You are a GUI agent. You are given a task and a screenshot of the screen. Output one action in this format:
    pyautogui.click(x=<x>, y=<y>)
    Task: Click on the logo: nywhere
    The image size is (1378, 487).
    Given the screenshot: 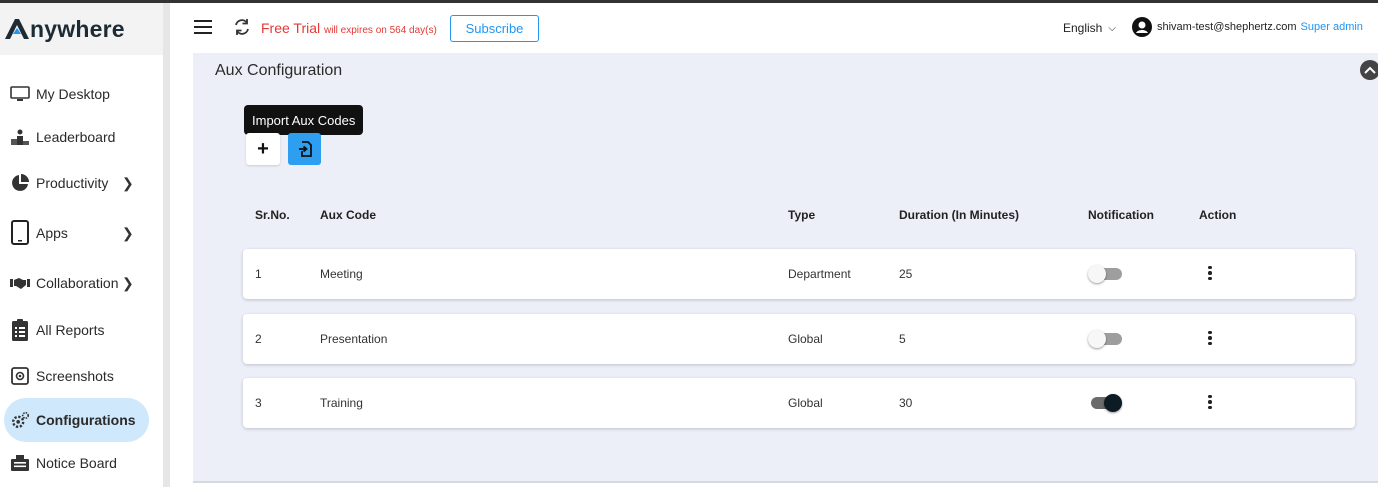 What is the action you would take?
    pyautogui.click(x=64, y=29)
    